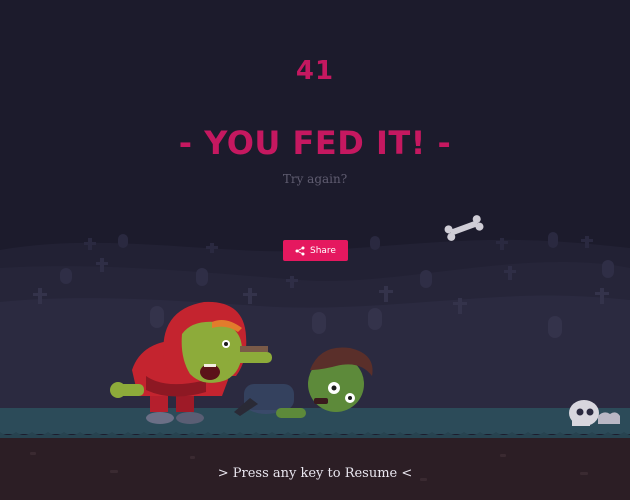 The image size is (630, 500). What do you see at coordinates (323, 250) in the screenshot?
I see `share-label: Share` at bounding box center [323, 250].